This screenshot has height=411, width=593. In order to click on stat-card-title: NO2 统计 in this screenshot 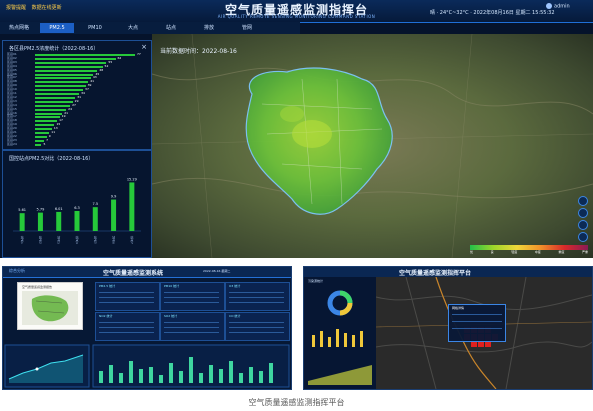, I will do `click(106, 316)`.